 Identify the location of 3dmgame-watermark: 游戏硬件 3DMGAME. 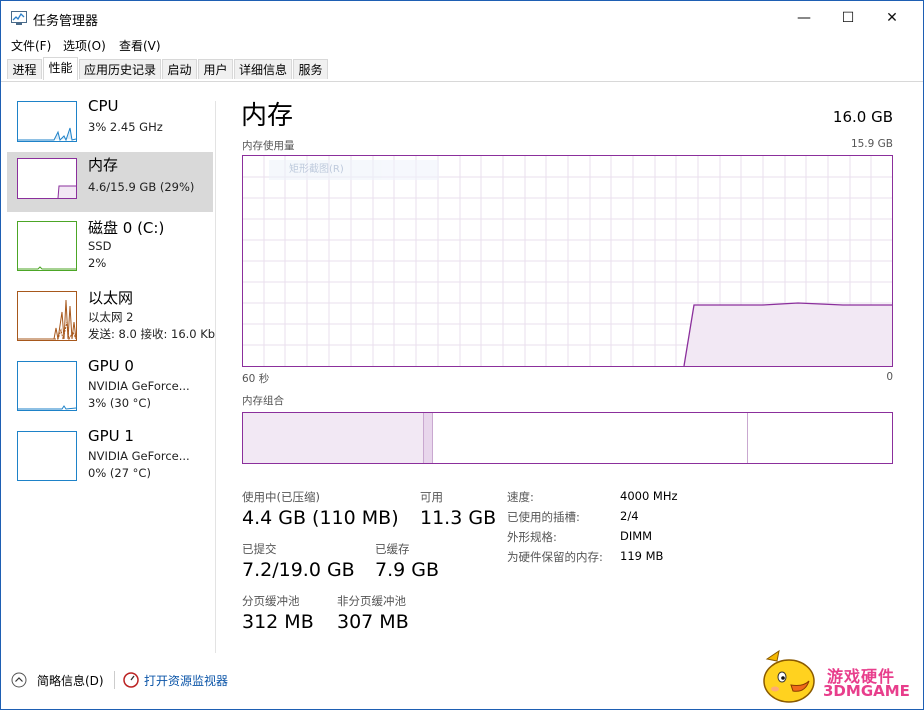
(837, 677).